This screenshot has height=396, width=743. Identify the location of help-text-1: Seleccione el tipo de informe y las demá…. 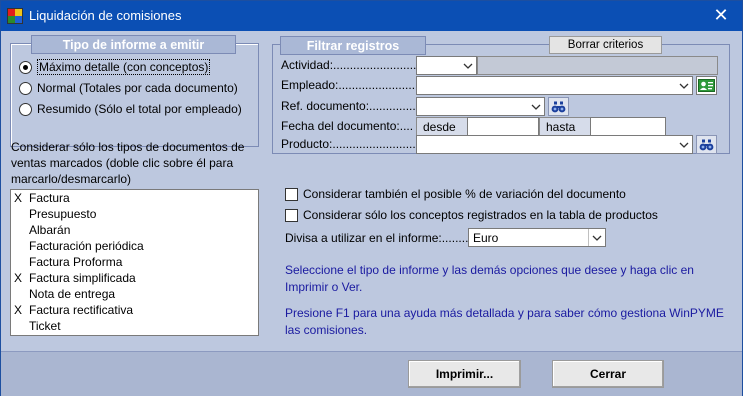
(489, 278).